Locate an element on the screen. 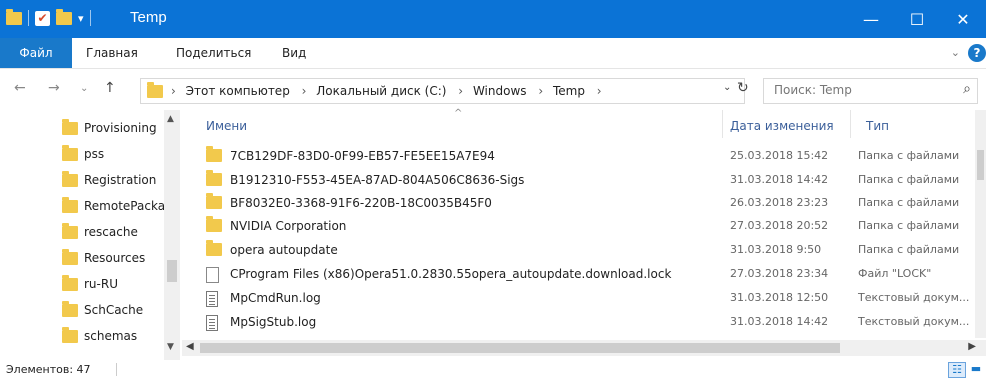 This screenshot has height=379, width=986. nav-pane-scrollbar: ▲ ▼ is located at coordinates (172, 235).